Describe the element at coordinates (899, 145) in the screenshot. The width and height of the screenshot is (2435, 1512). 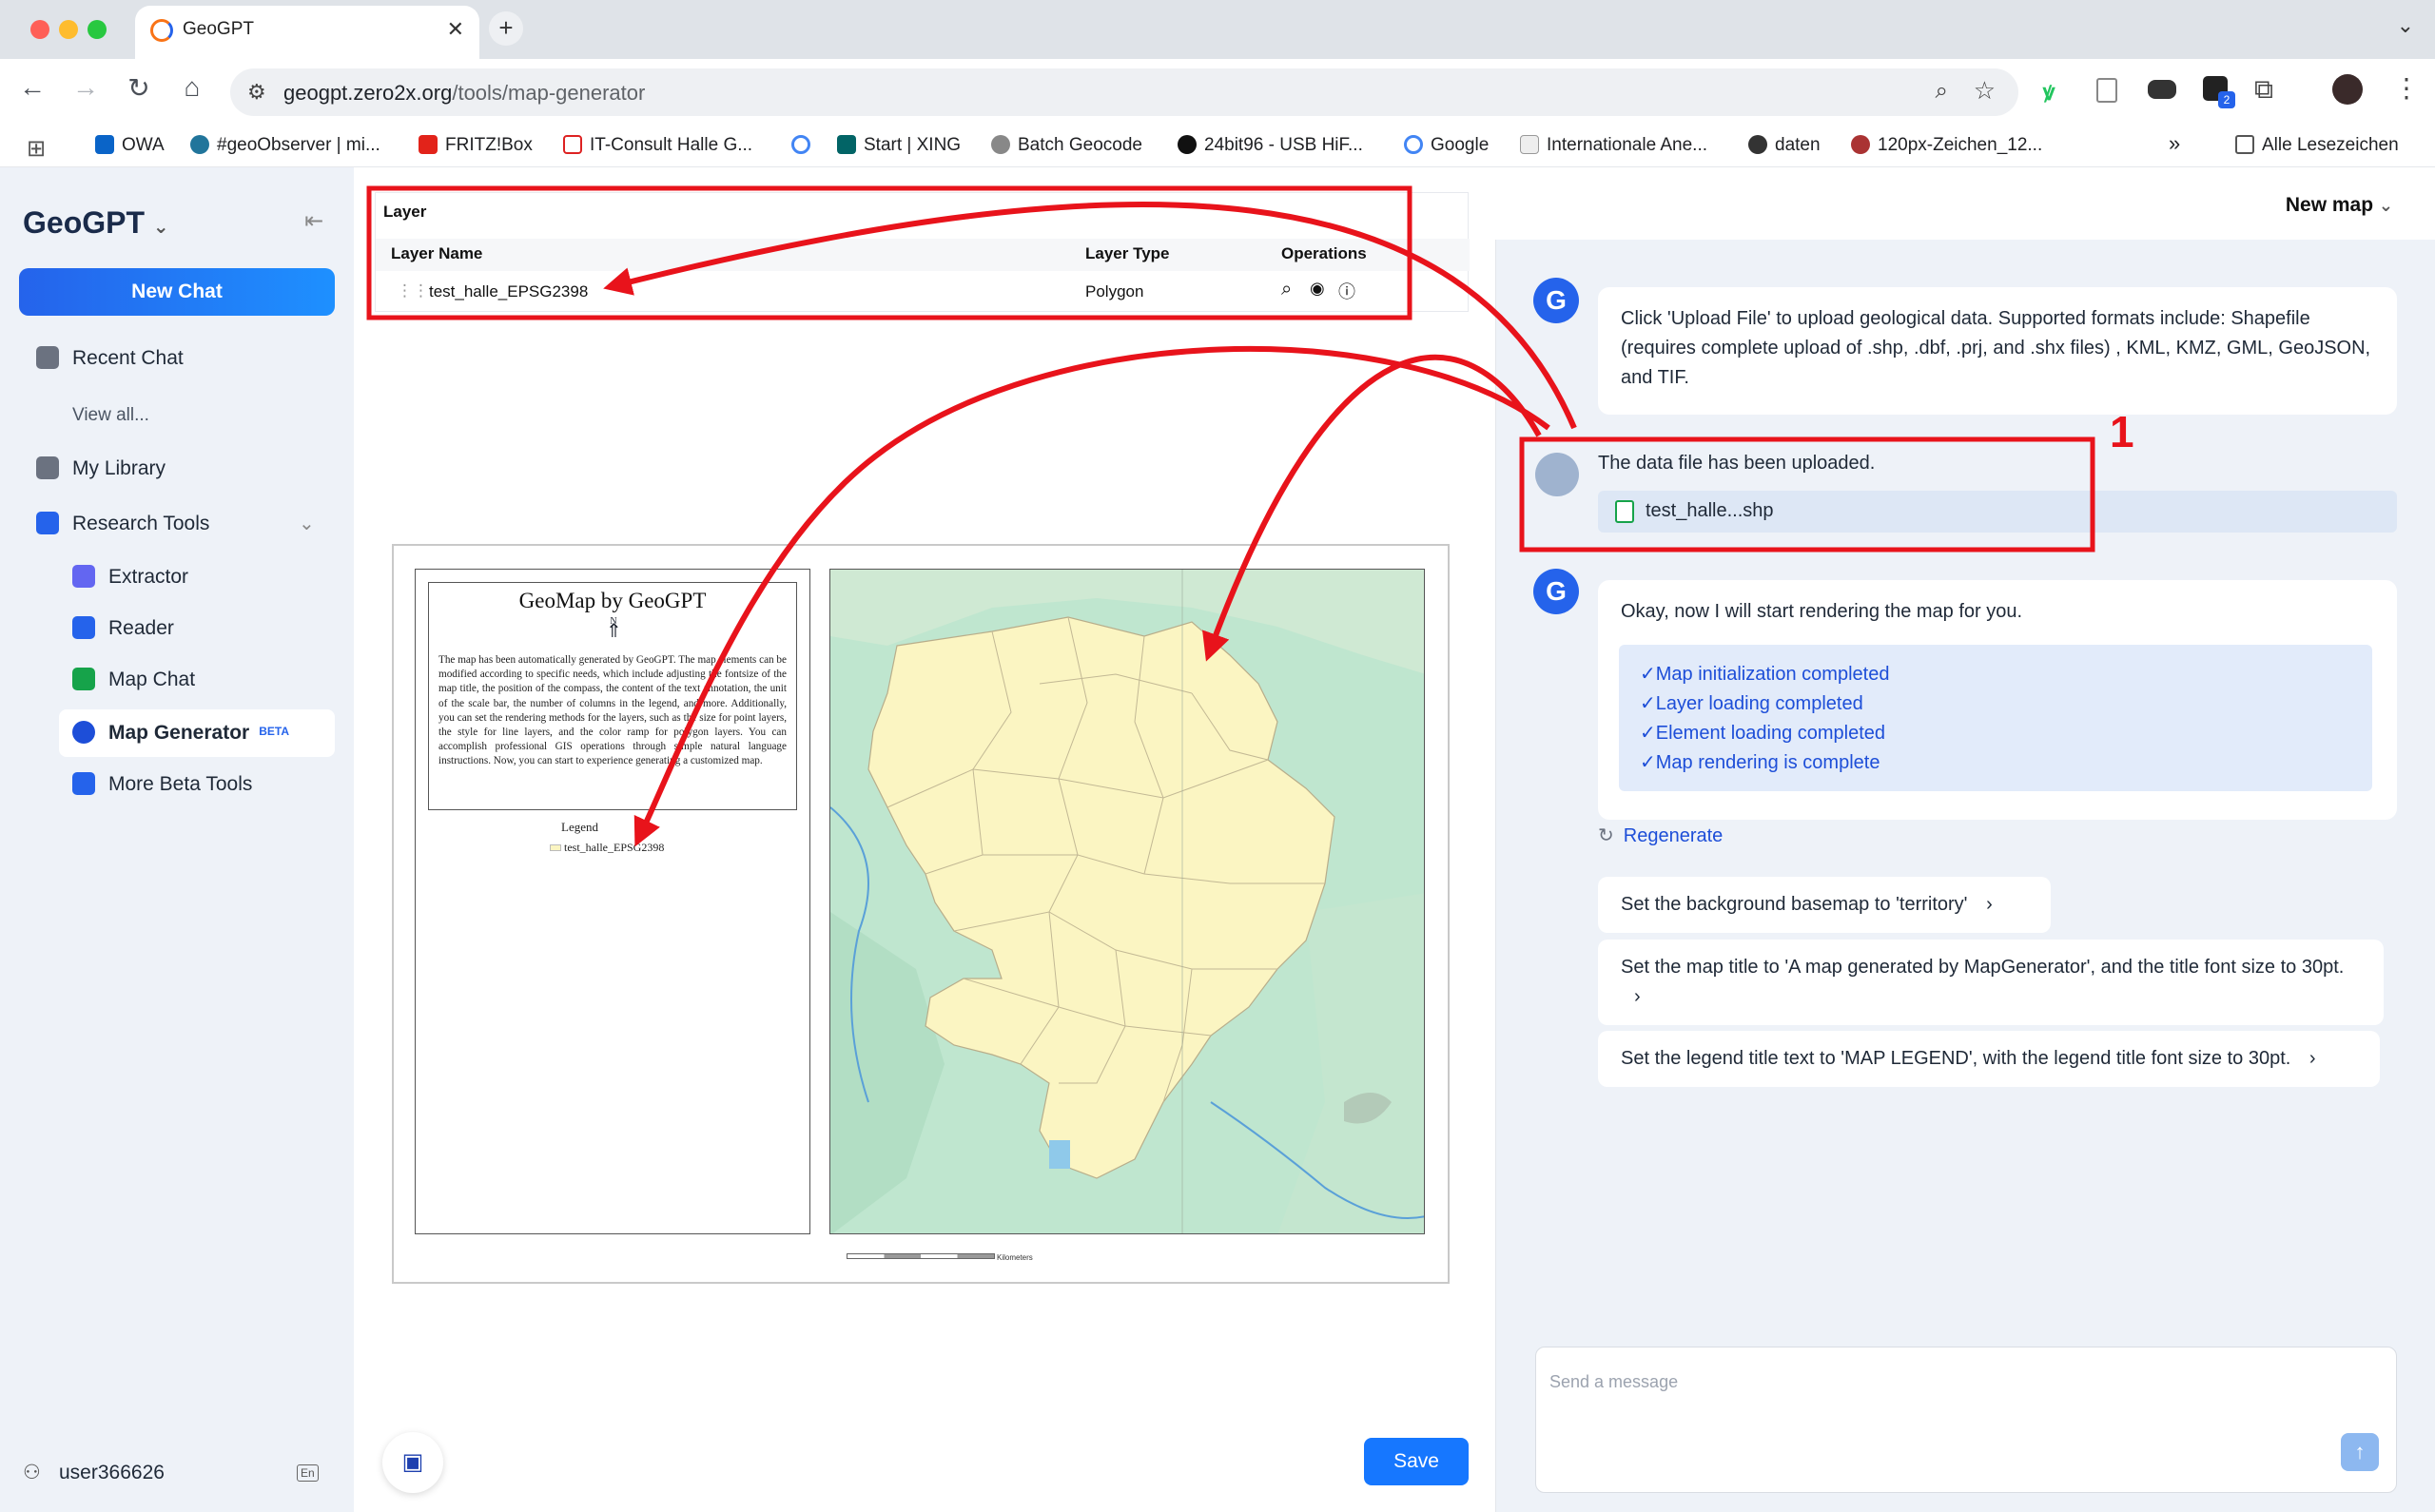
I see `bookmark-xing: Start | XING` at that location.